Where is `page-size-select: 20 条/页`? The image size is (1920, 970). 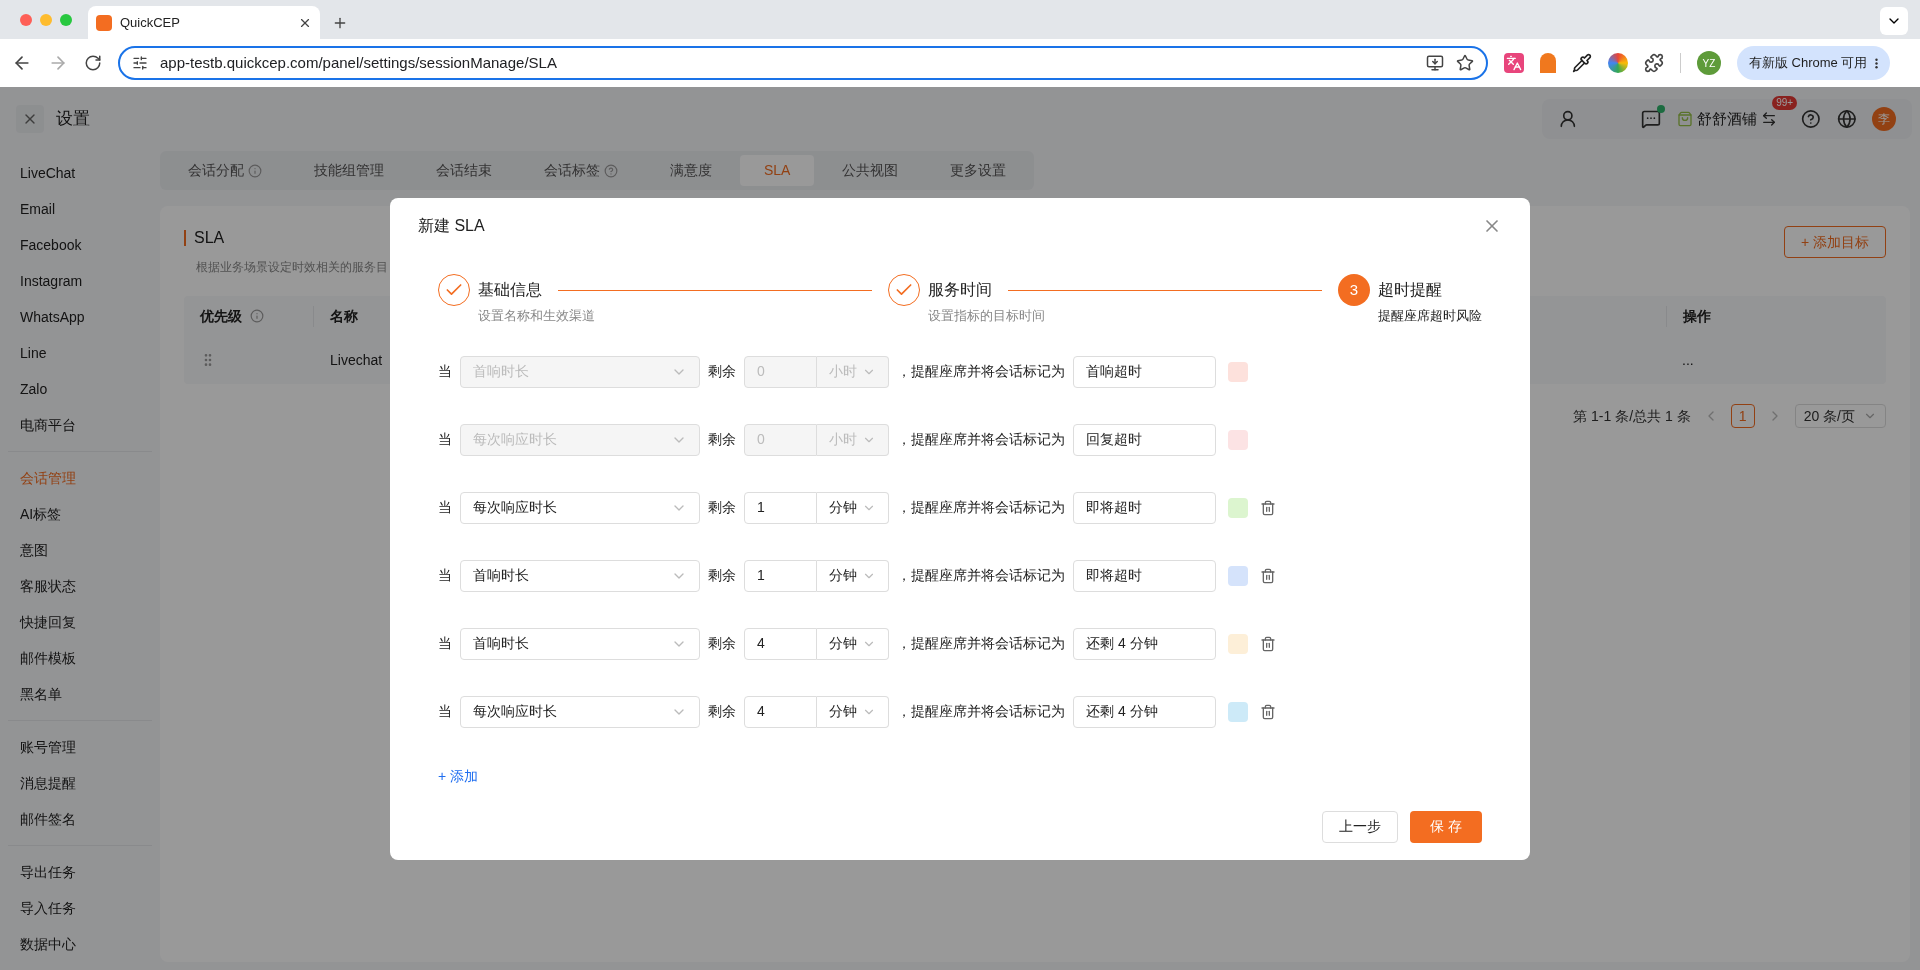 page-size-select: 20 条/页 is located at coordinates (1840, 416).